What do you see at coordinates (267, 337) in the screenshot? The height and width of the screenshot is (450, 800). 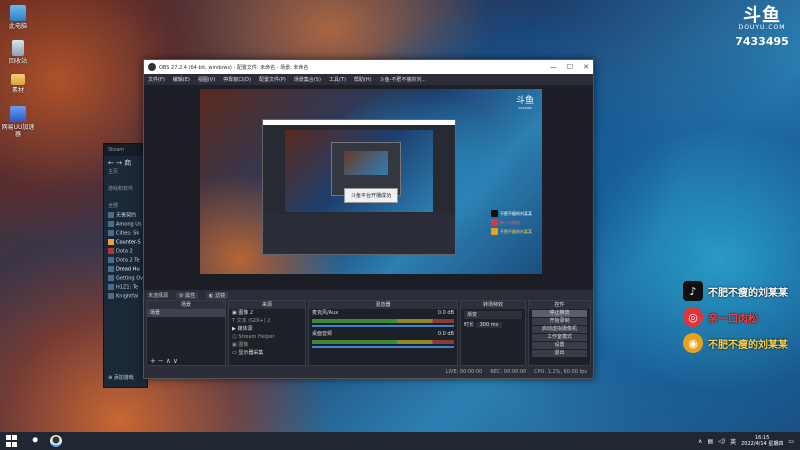 I see `source-item: ◫ Stream Helper` at bounding box center [267, 337].